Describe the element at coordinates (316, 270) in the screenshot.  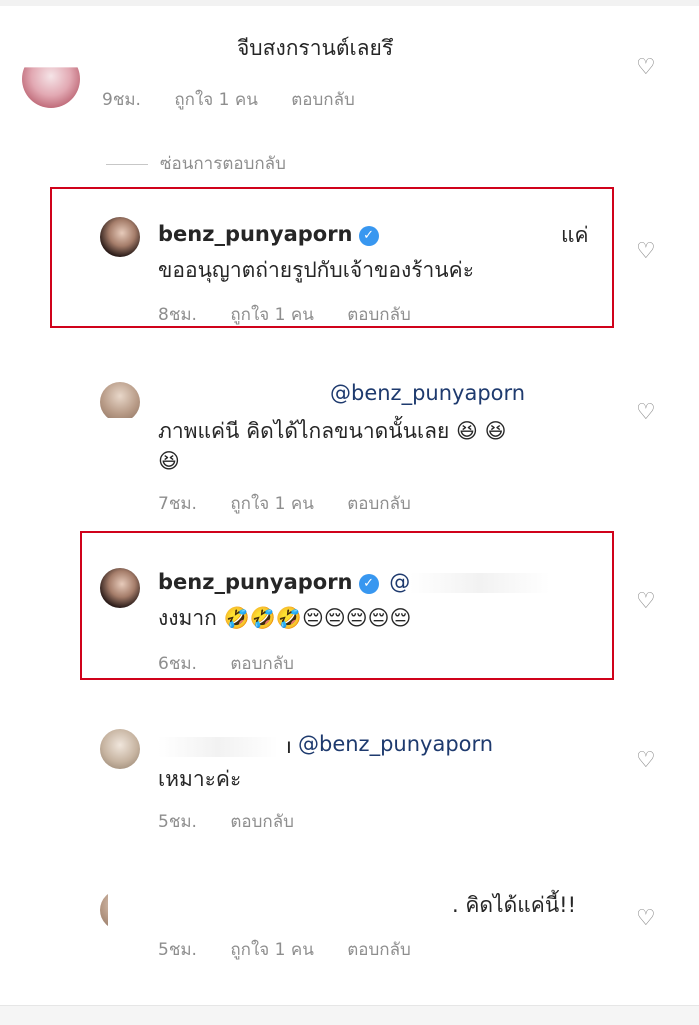
I see `comment-line-2: ขออนุญาตถ่ายรูปกับเจ้าของร้านค่ะ` at that location.